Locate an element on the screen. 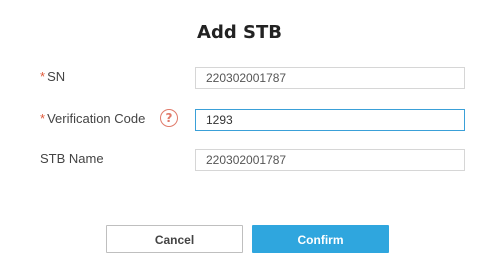  stb-name-label: STB Name is located at coordinates (72, 158).